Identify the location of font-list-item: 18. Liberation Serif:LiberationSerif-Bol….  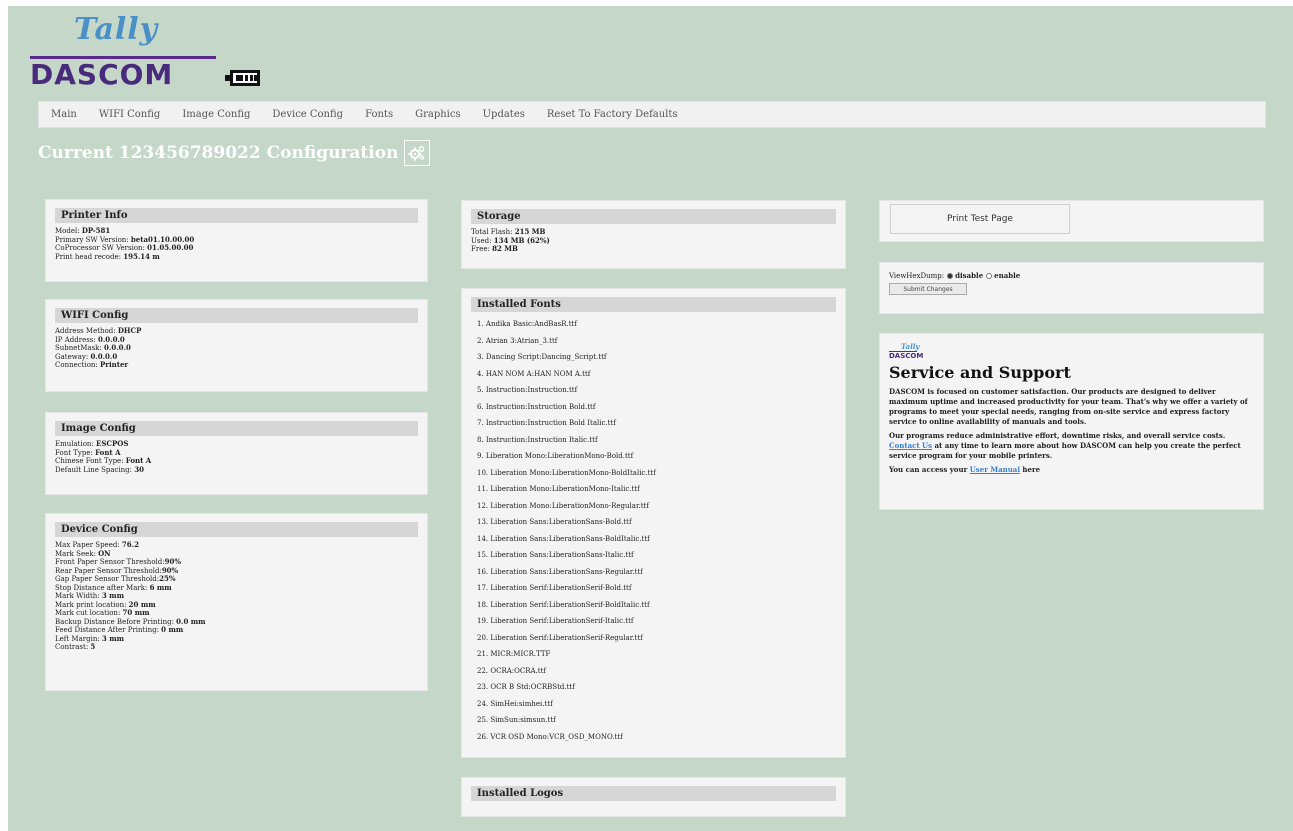
(563, 604).